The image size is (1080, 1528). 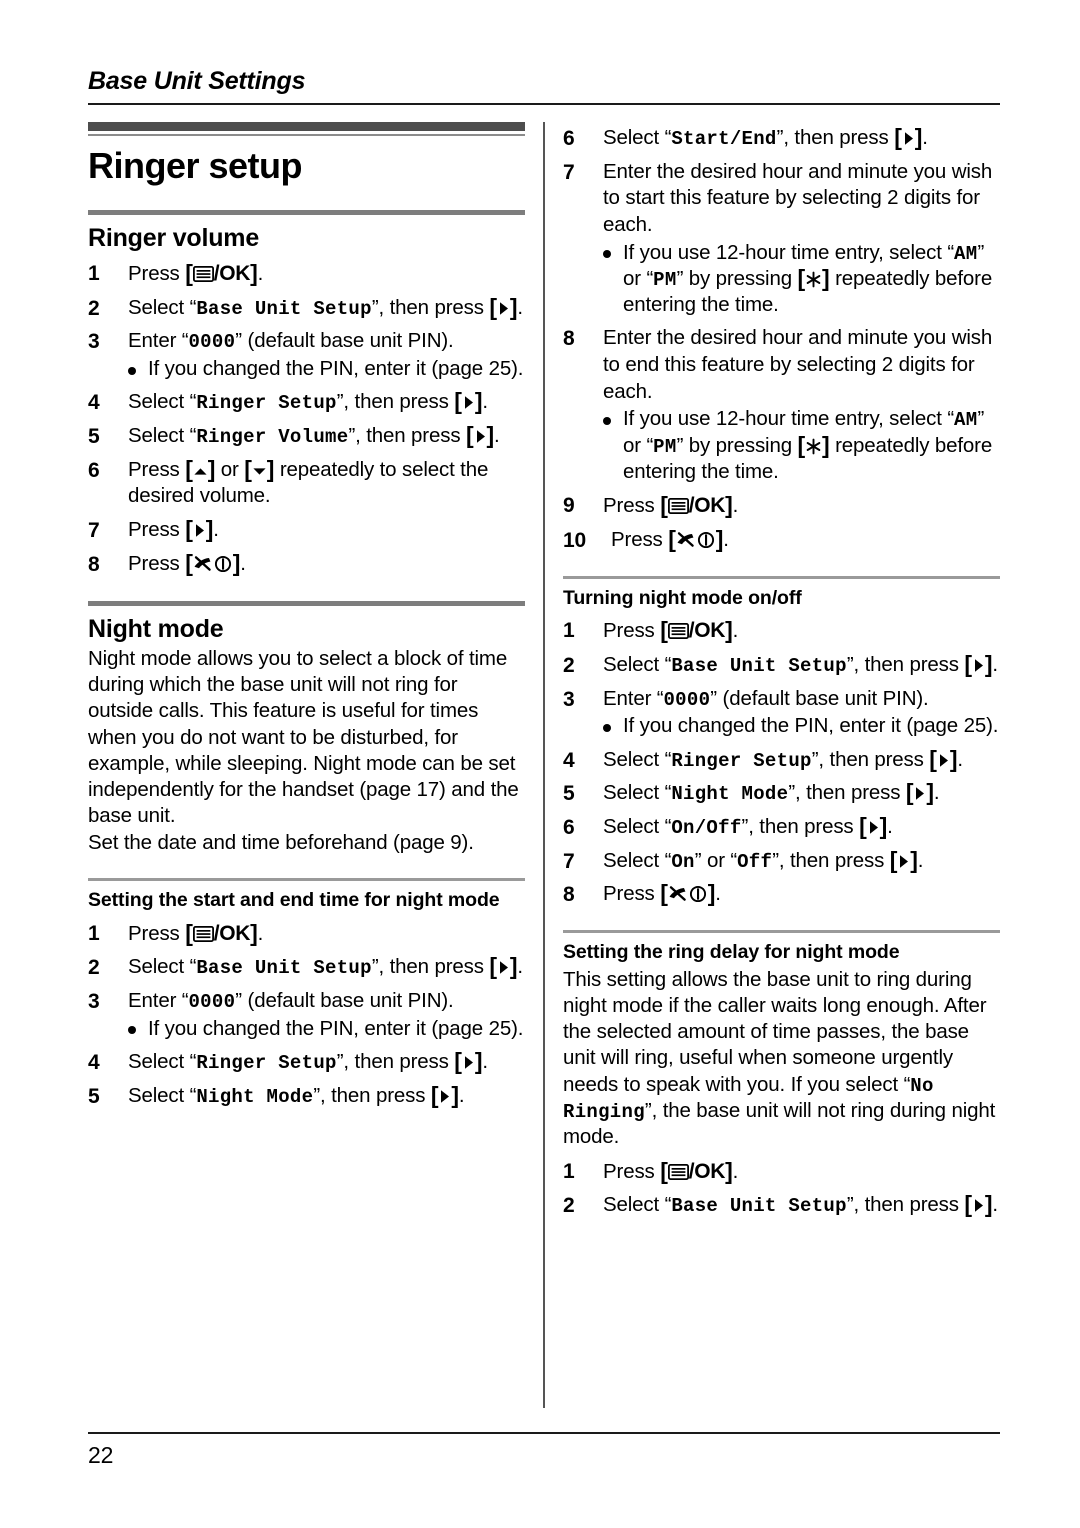 What do you see at coordinates (755, 861) in the screenshot?
I see `menu-item-literal: Off` at bounding box center [755, 861].